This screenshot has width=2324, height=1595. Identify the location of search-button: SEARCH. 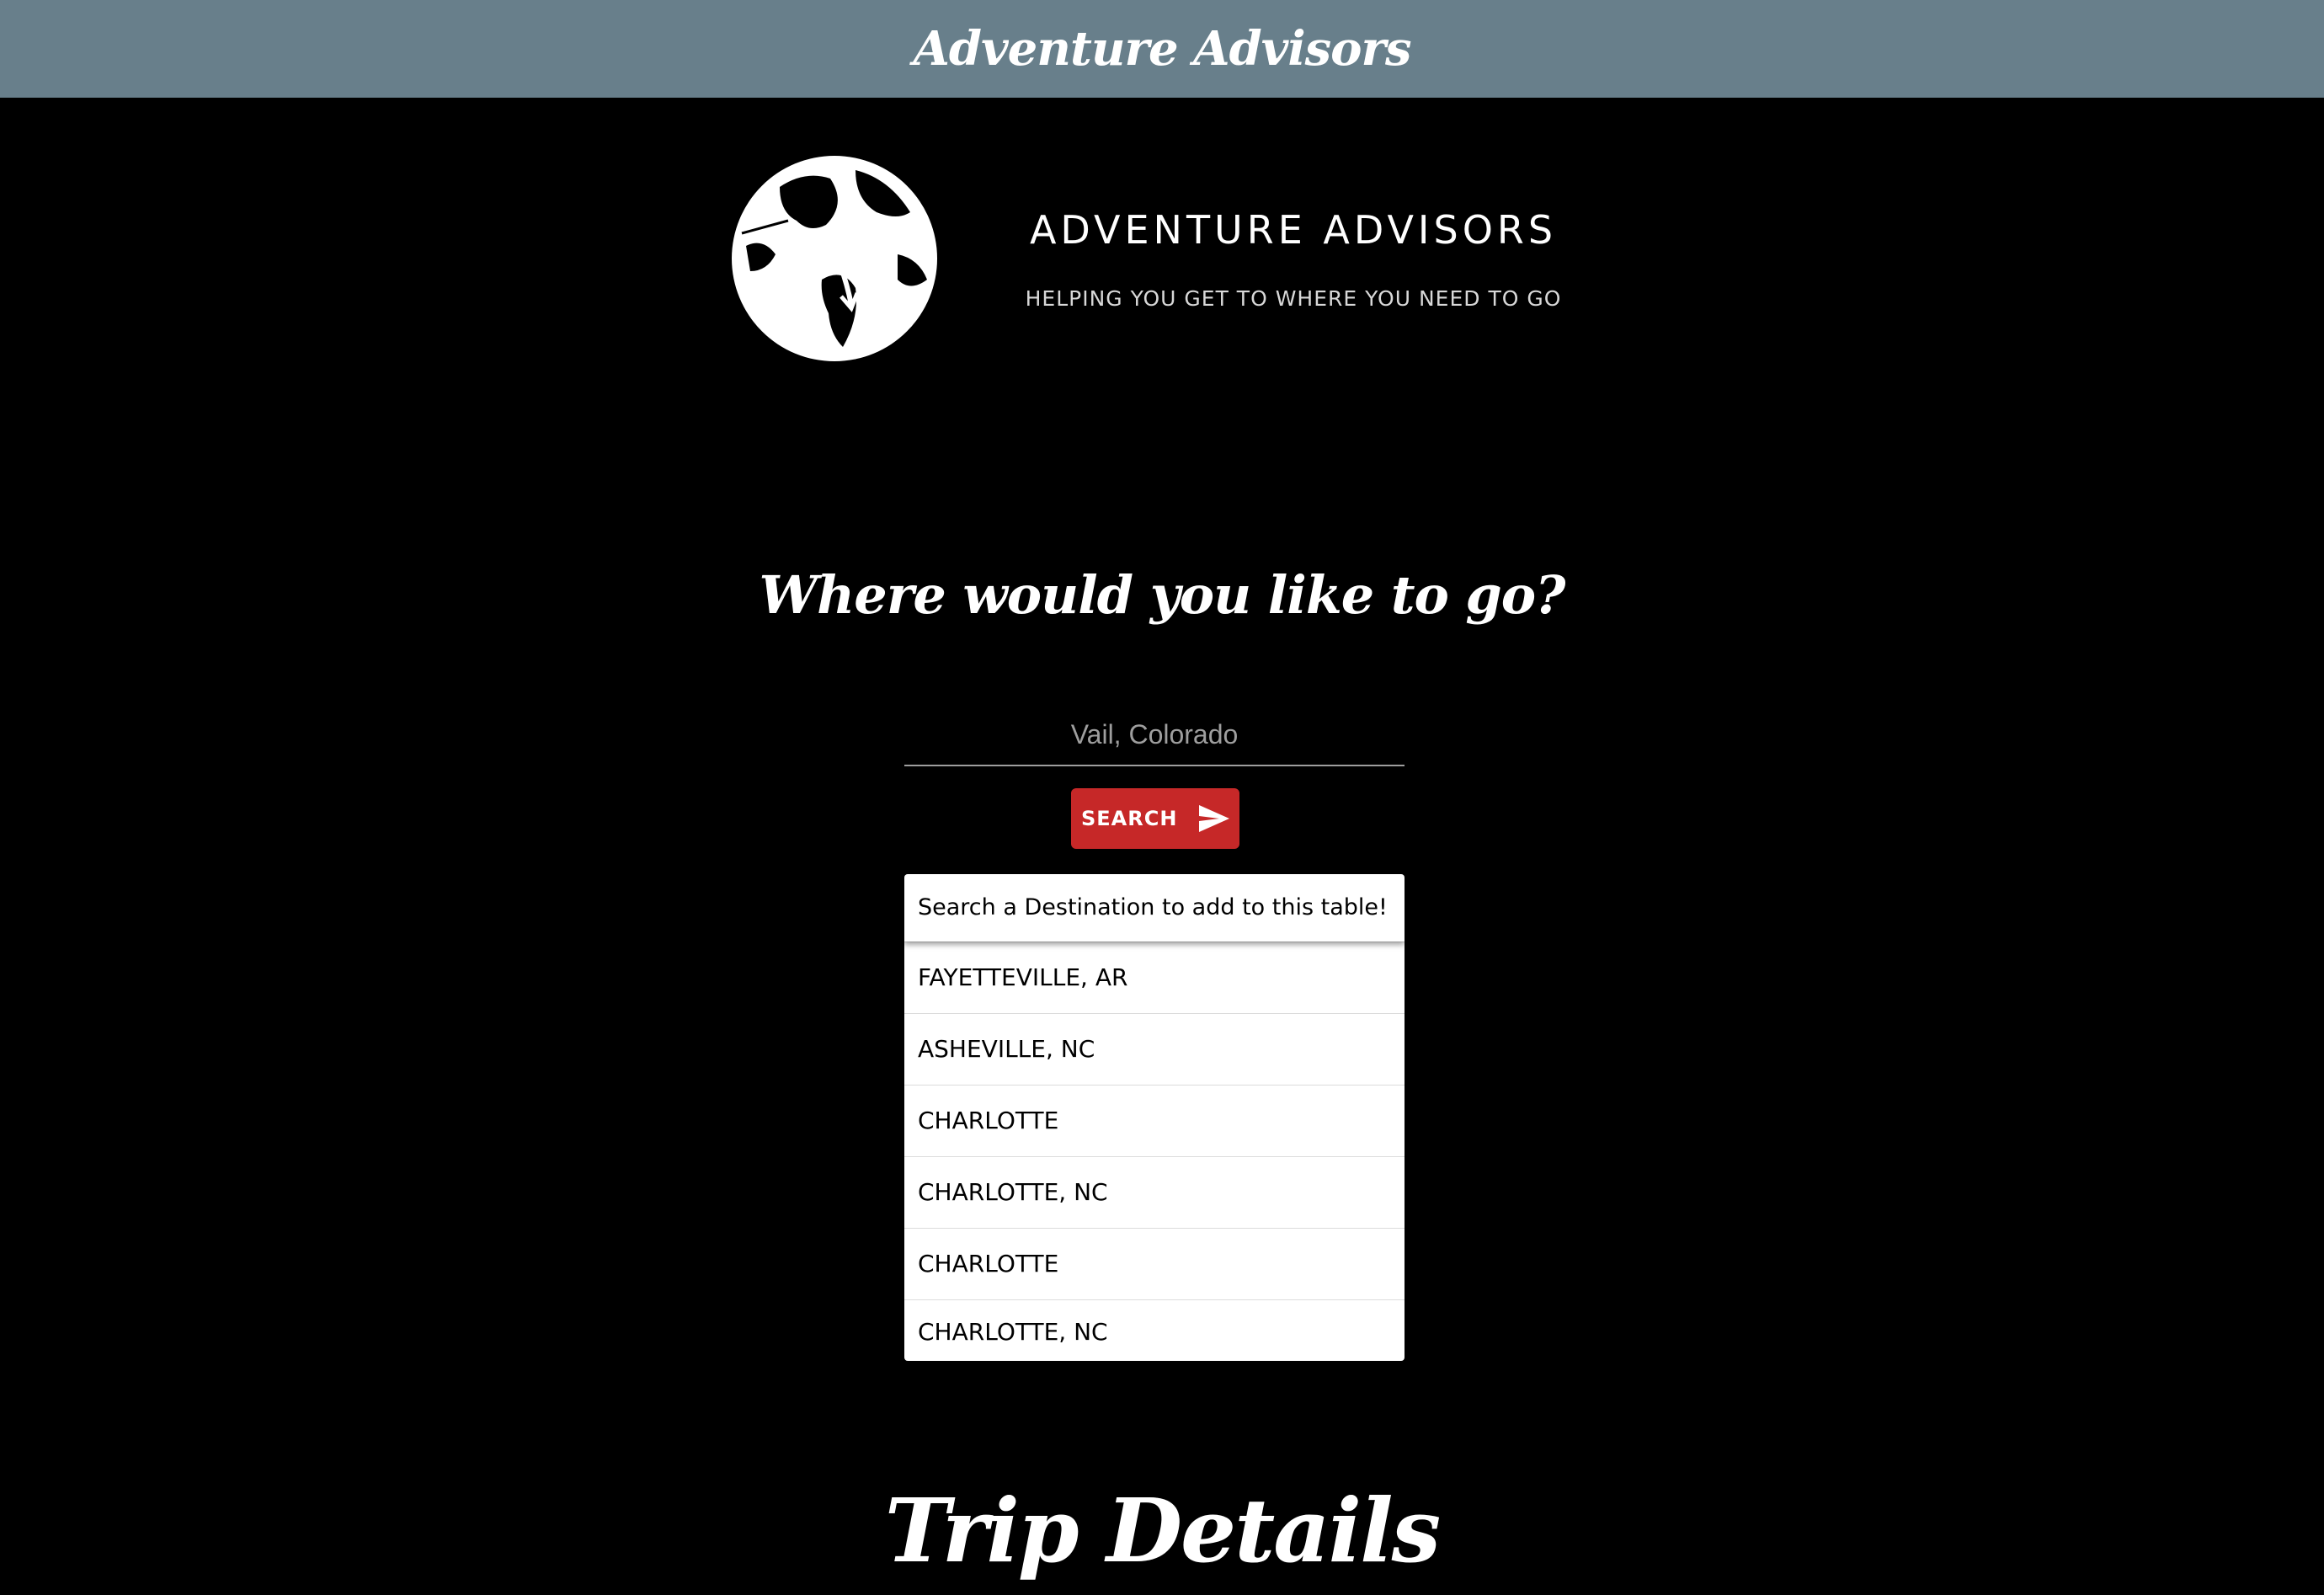
(1155, 818).